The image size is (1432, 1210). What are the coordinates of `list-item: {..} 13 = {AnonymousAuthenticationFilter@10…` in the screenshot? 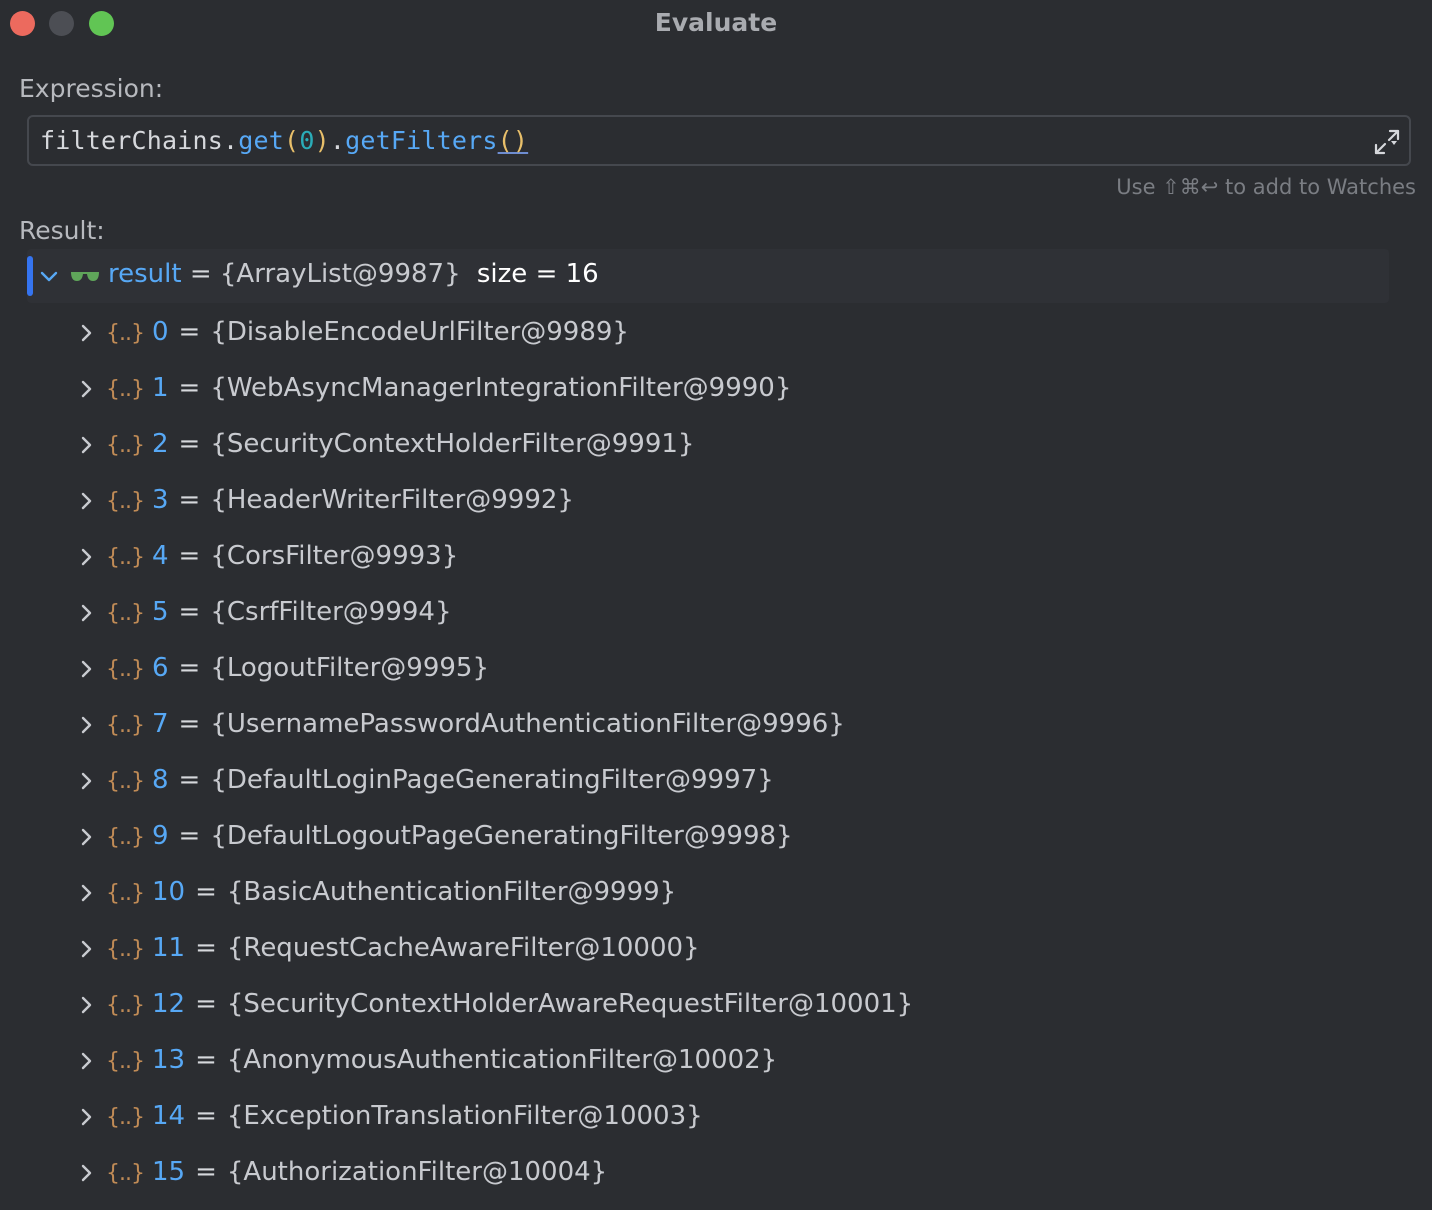 It's located at (700, 1061).